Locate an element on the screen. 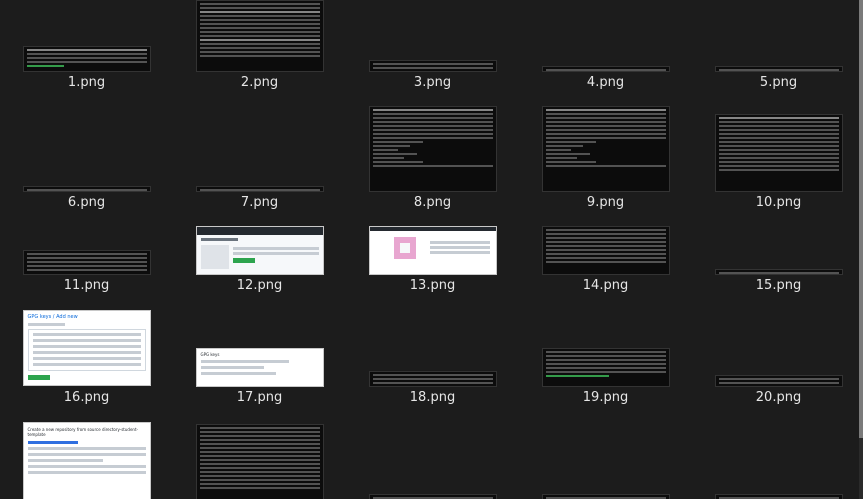 Image resolution: width=863 pixels, height=499 pixels. scrollbar-thumb is located at coordinates (861, 219).